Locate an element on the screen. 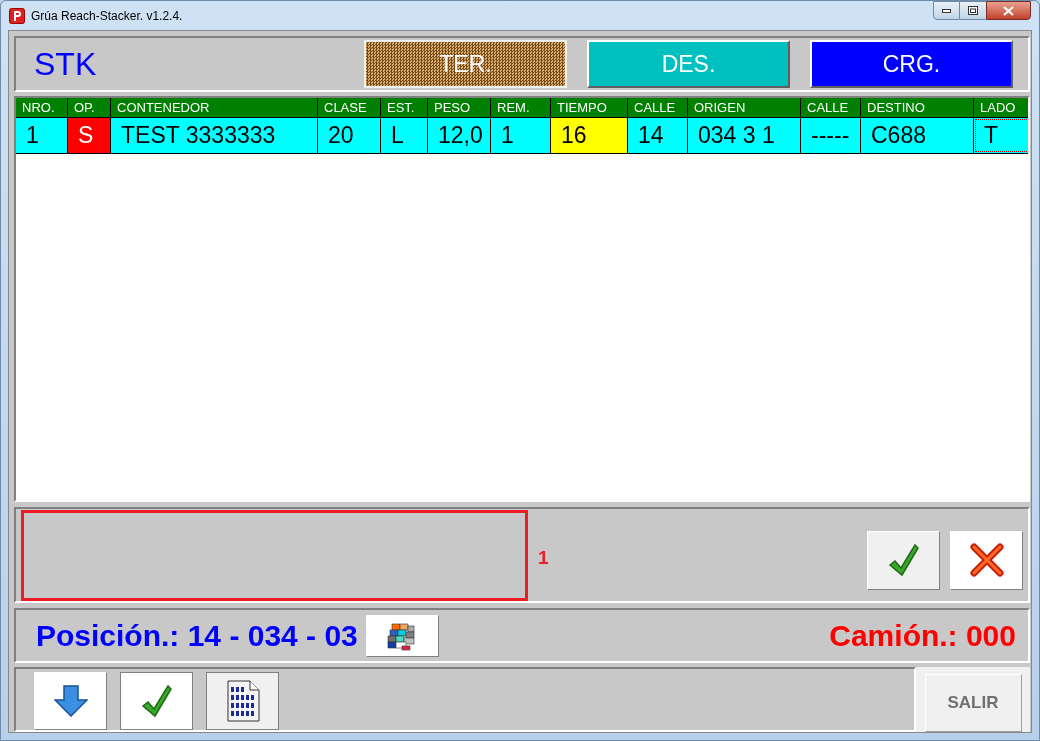 The height and width of the screenshot is (741, 1040). cancel-button is located at coordinates (986, 560).